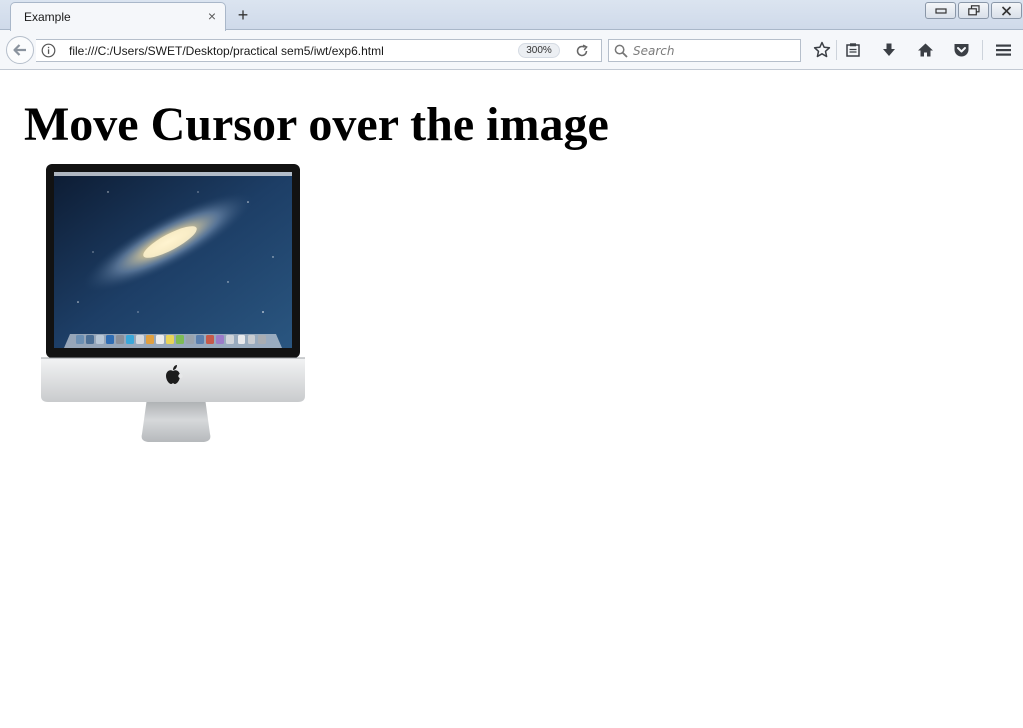  I want to click on imac-image, so click(173, 303).